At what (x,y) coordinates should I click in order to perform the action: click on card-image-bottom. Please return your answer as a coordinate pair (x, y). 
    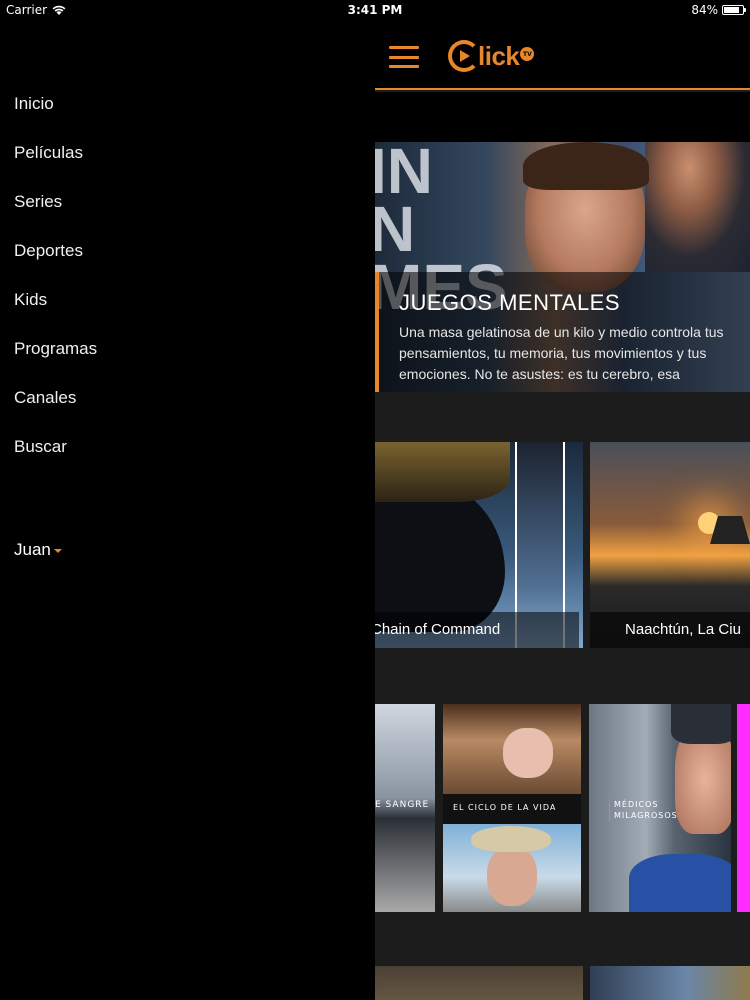
    Looking at the image, I should click on (512, 868).